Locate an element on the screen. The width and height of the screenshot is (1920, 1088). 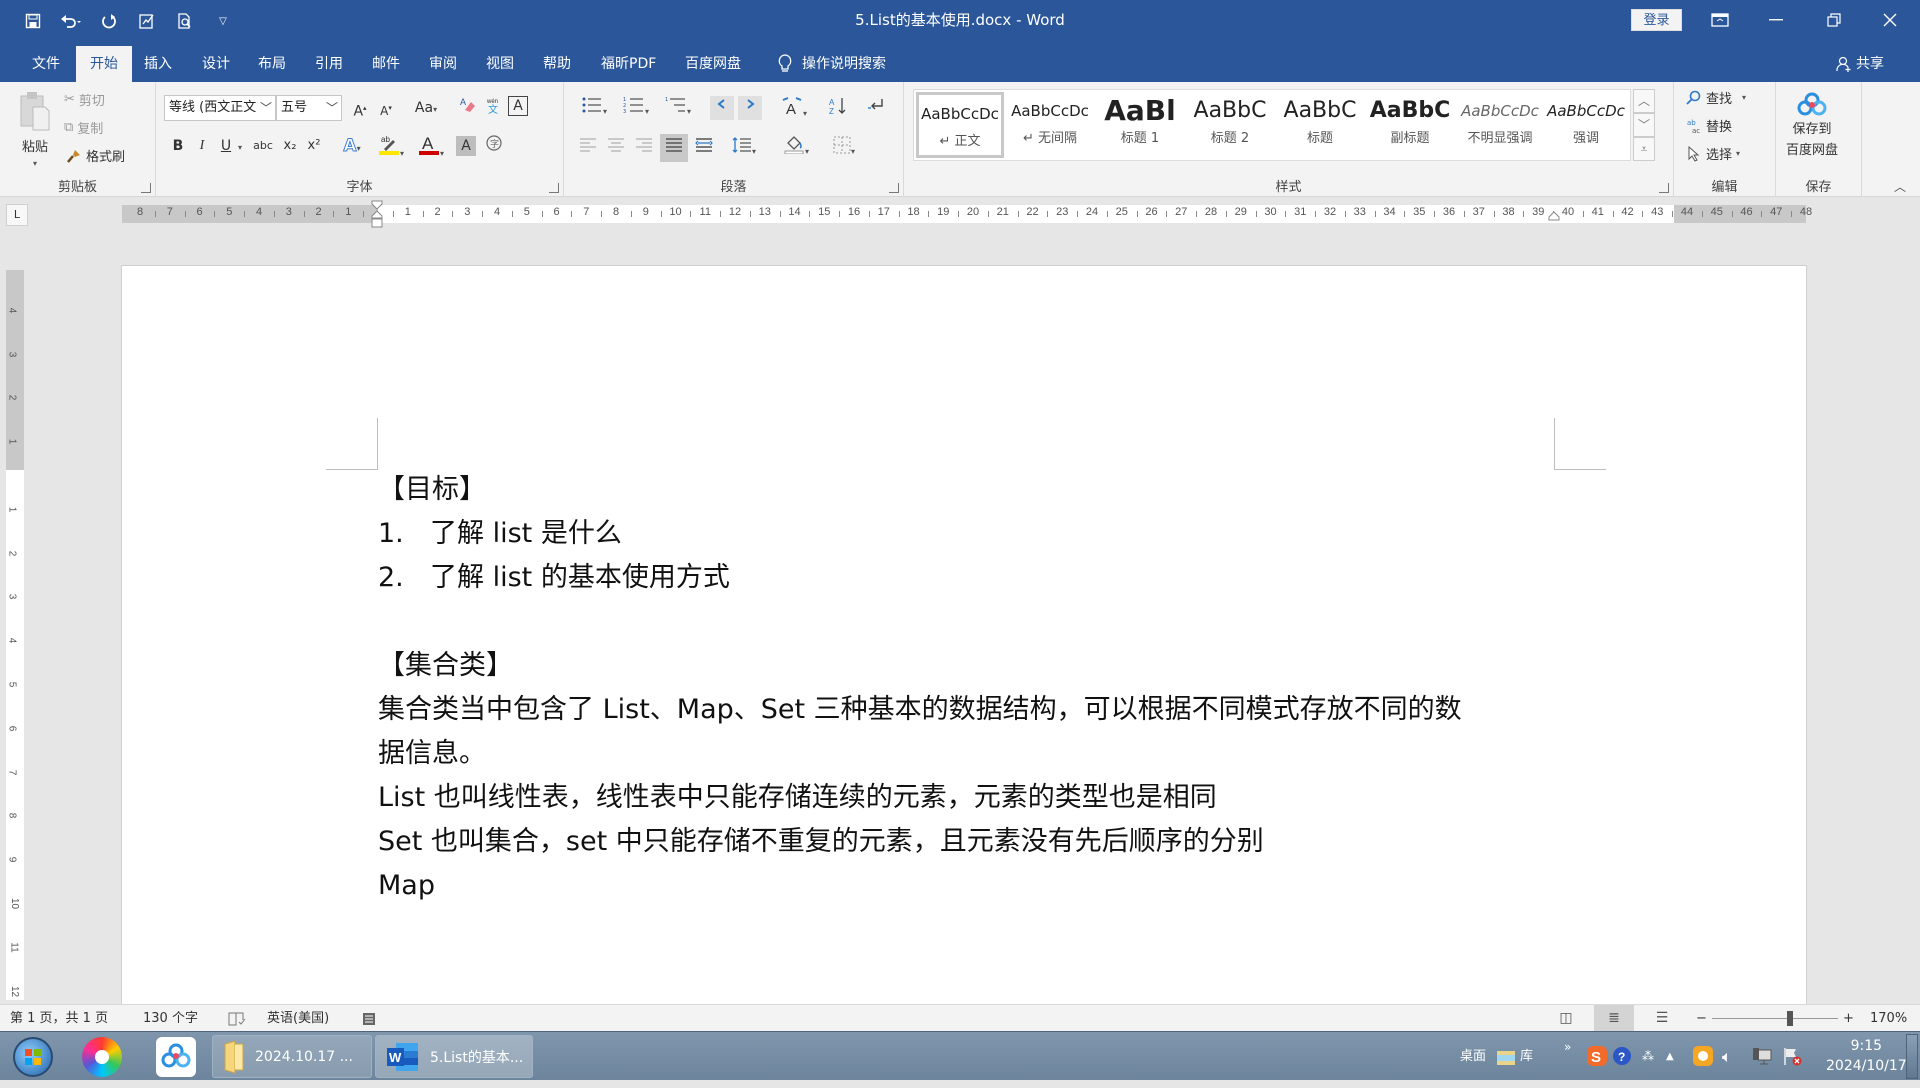
page-count: 第 1 页，共 1 页 is located at coordinates (59, 1018).